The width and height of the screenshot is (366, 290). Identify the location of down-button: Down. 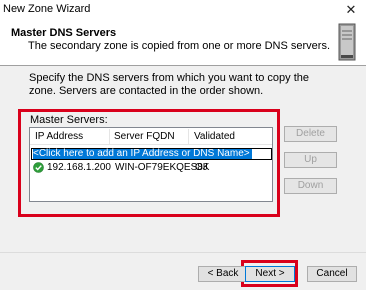
(310, 186).